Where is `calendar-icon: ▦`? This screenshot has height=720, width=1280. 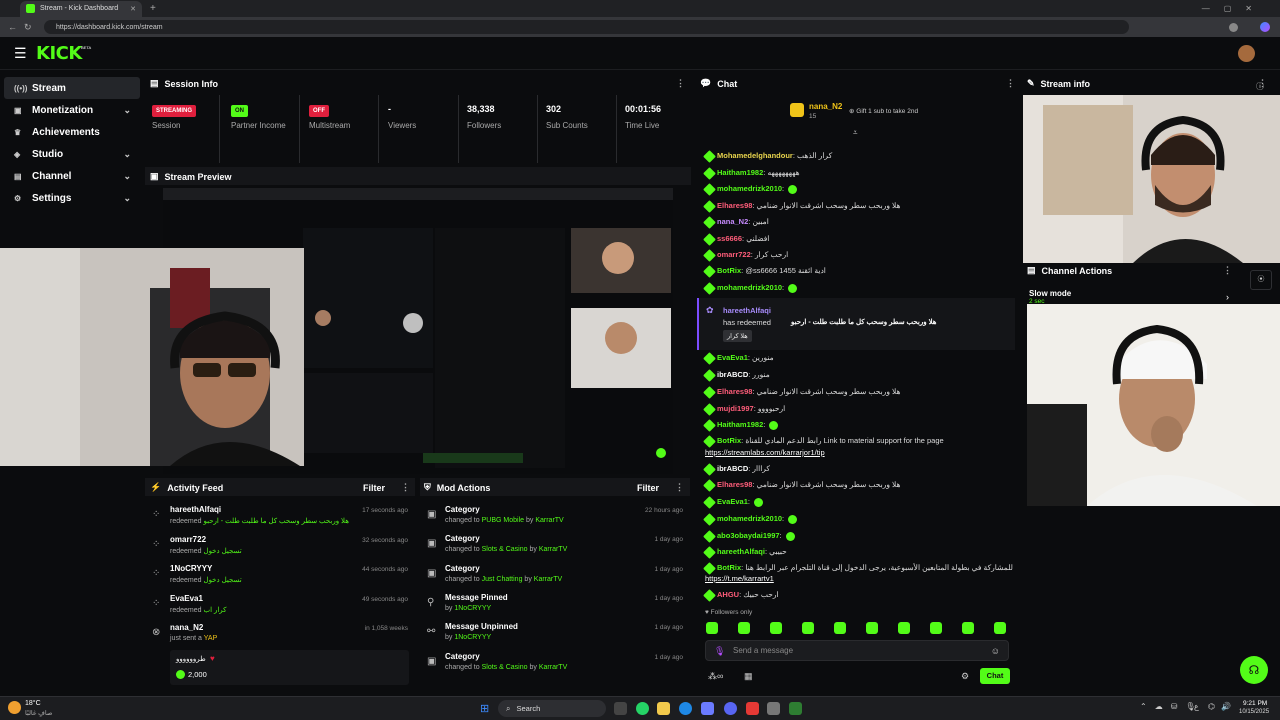
calendar-icon: ▦ is located at coordinates (748, 676).